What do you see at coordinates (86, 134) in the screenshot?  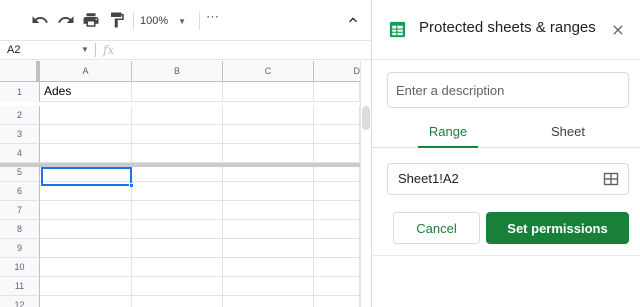 I see `cell-a3` at bounding box center [86, 134].